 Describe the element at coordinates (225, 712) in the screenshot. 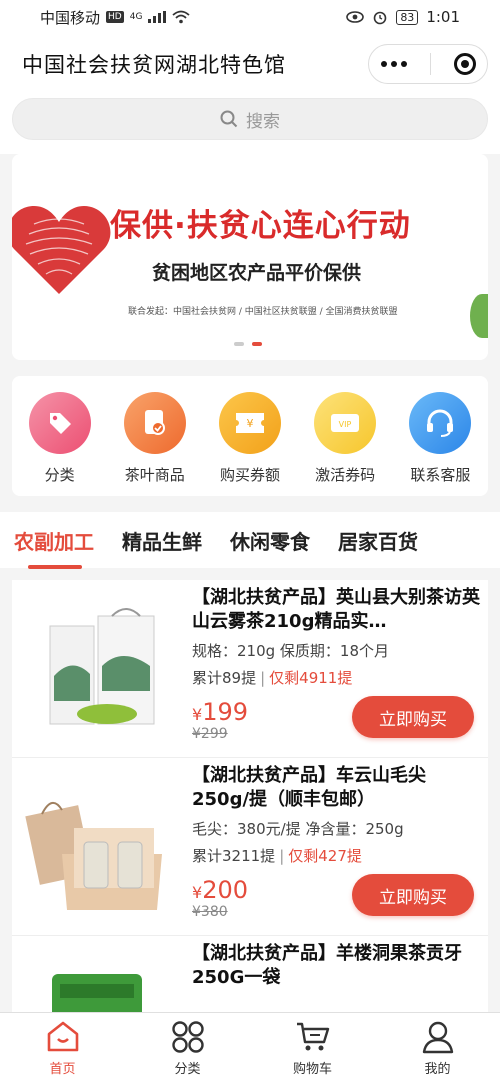

I see `price-value: 199` at that location.